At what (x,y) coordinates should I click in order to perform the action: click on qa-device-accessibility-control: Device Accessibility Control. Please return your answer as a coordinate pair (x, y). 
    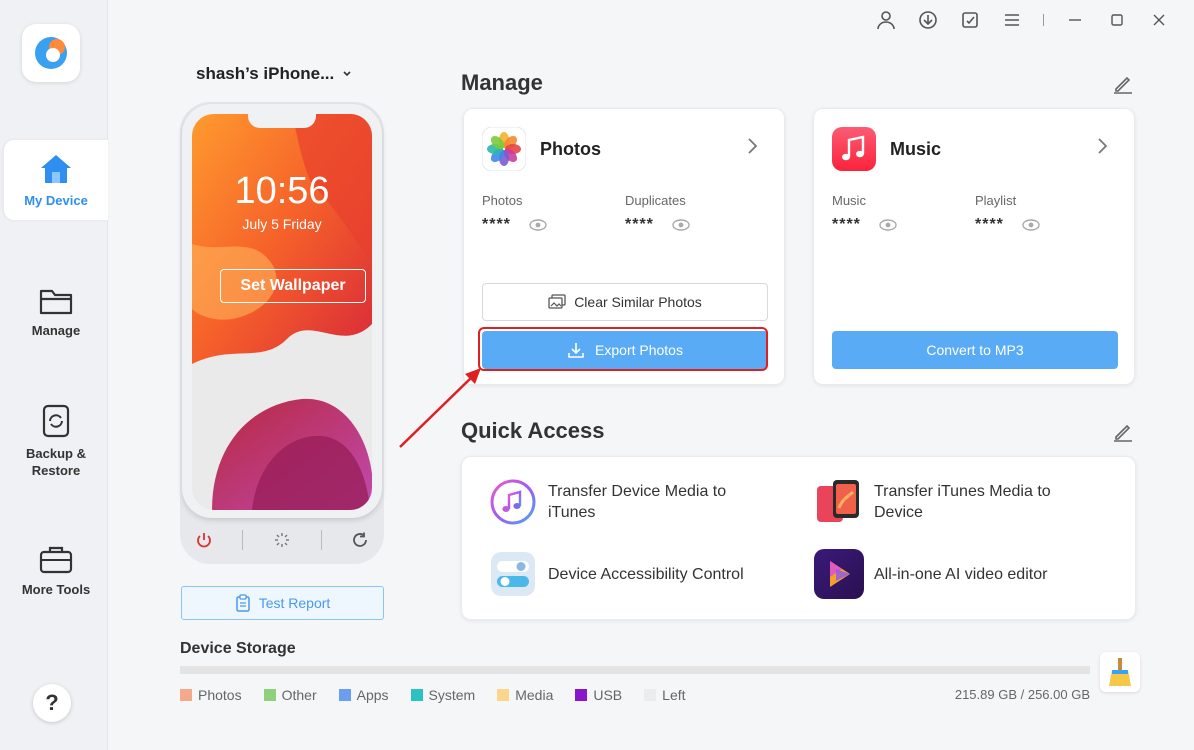
    Looking at the image, I should click on (638, 574).